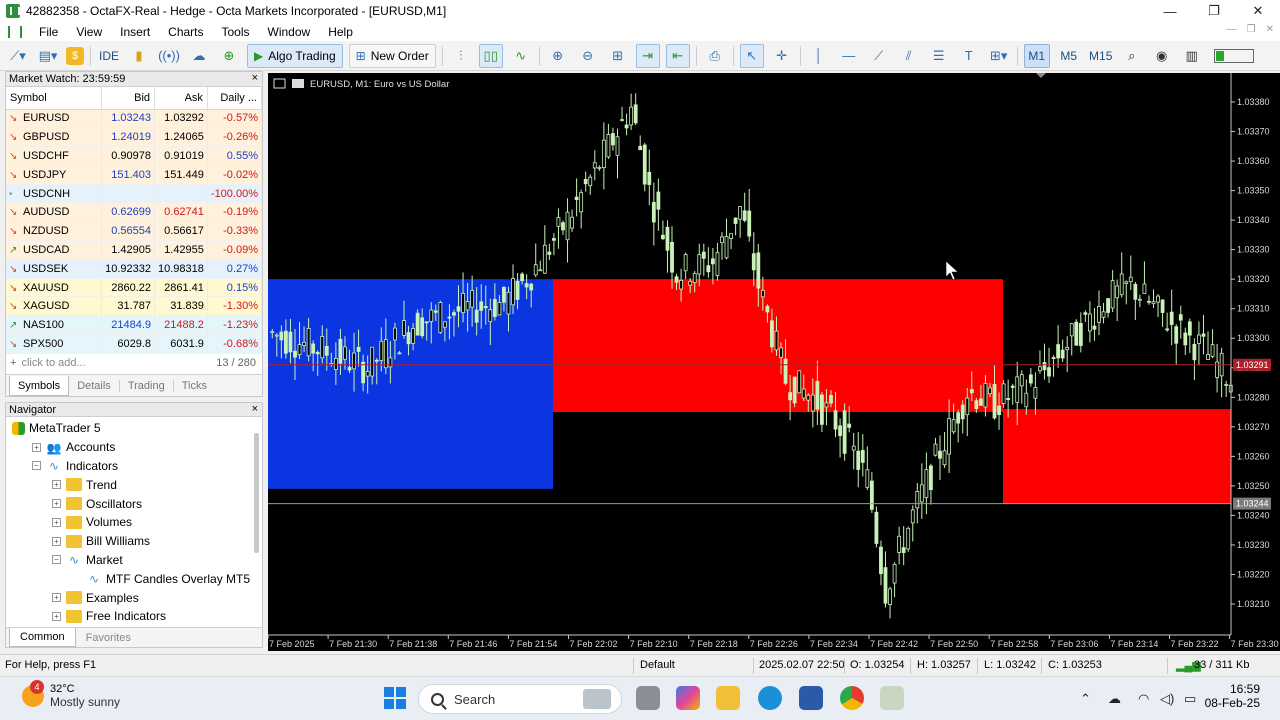 The height and width of the screenshot is (720, 1280). What do you see at coordinates (94, 385) in the screenshot?
I see `tab-details: Details` at bounding box center [94, 385].